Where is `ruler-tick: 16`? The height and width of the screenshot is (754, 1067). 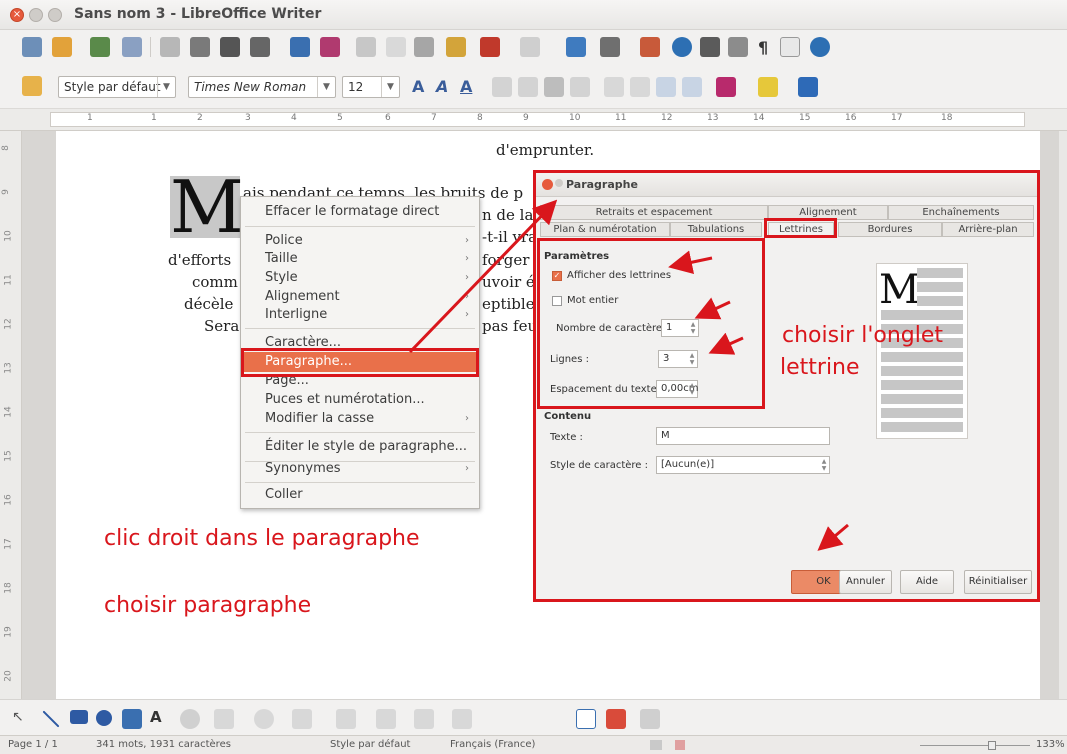
ruler-tick: 16 is located at coordinates (851, 118).